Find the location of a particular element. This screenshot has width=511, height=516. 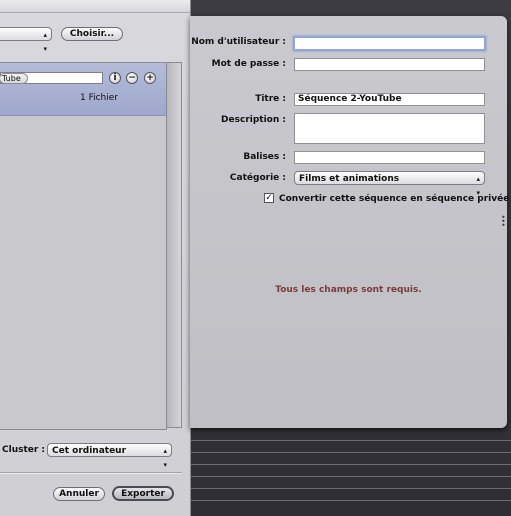

title-label: Titre : is located at coordinates (270, 99).